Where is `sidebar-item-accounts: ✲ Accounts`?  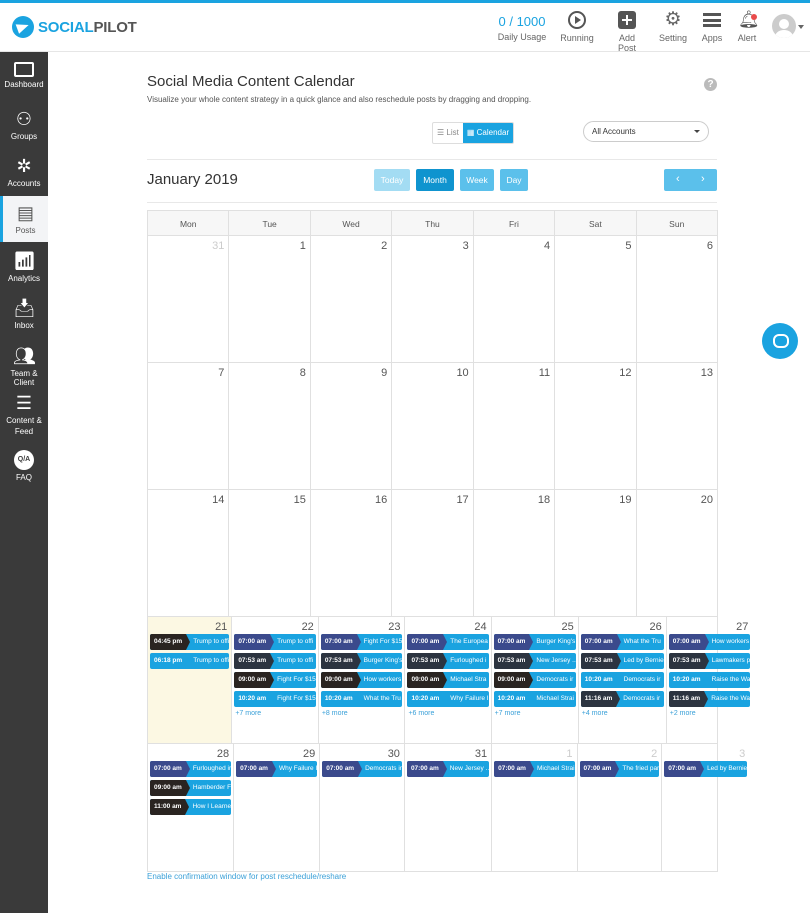
sidebar-item-accounts: ✲ Accounts is located at coordinates (24, 172).